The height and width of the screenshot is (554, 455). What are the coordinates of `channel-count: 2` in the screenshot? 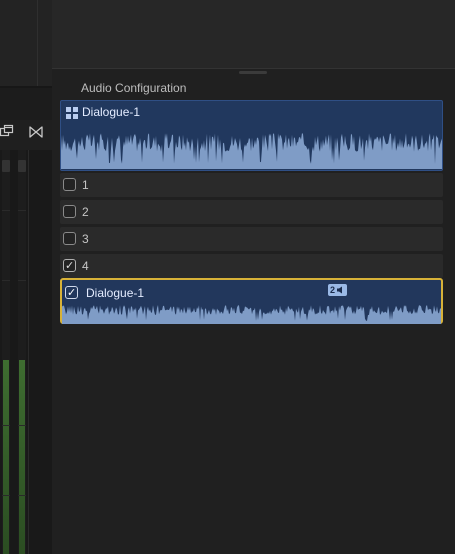 It's located at (333, 290).